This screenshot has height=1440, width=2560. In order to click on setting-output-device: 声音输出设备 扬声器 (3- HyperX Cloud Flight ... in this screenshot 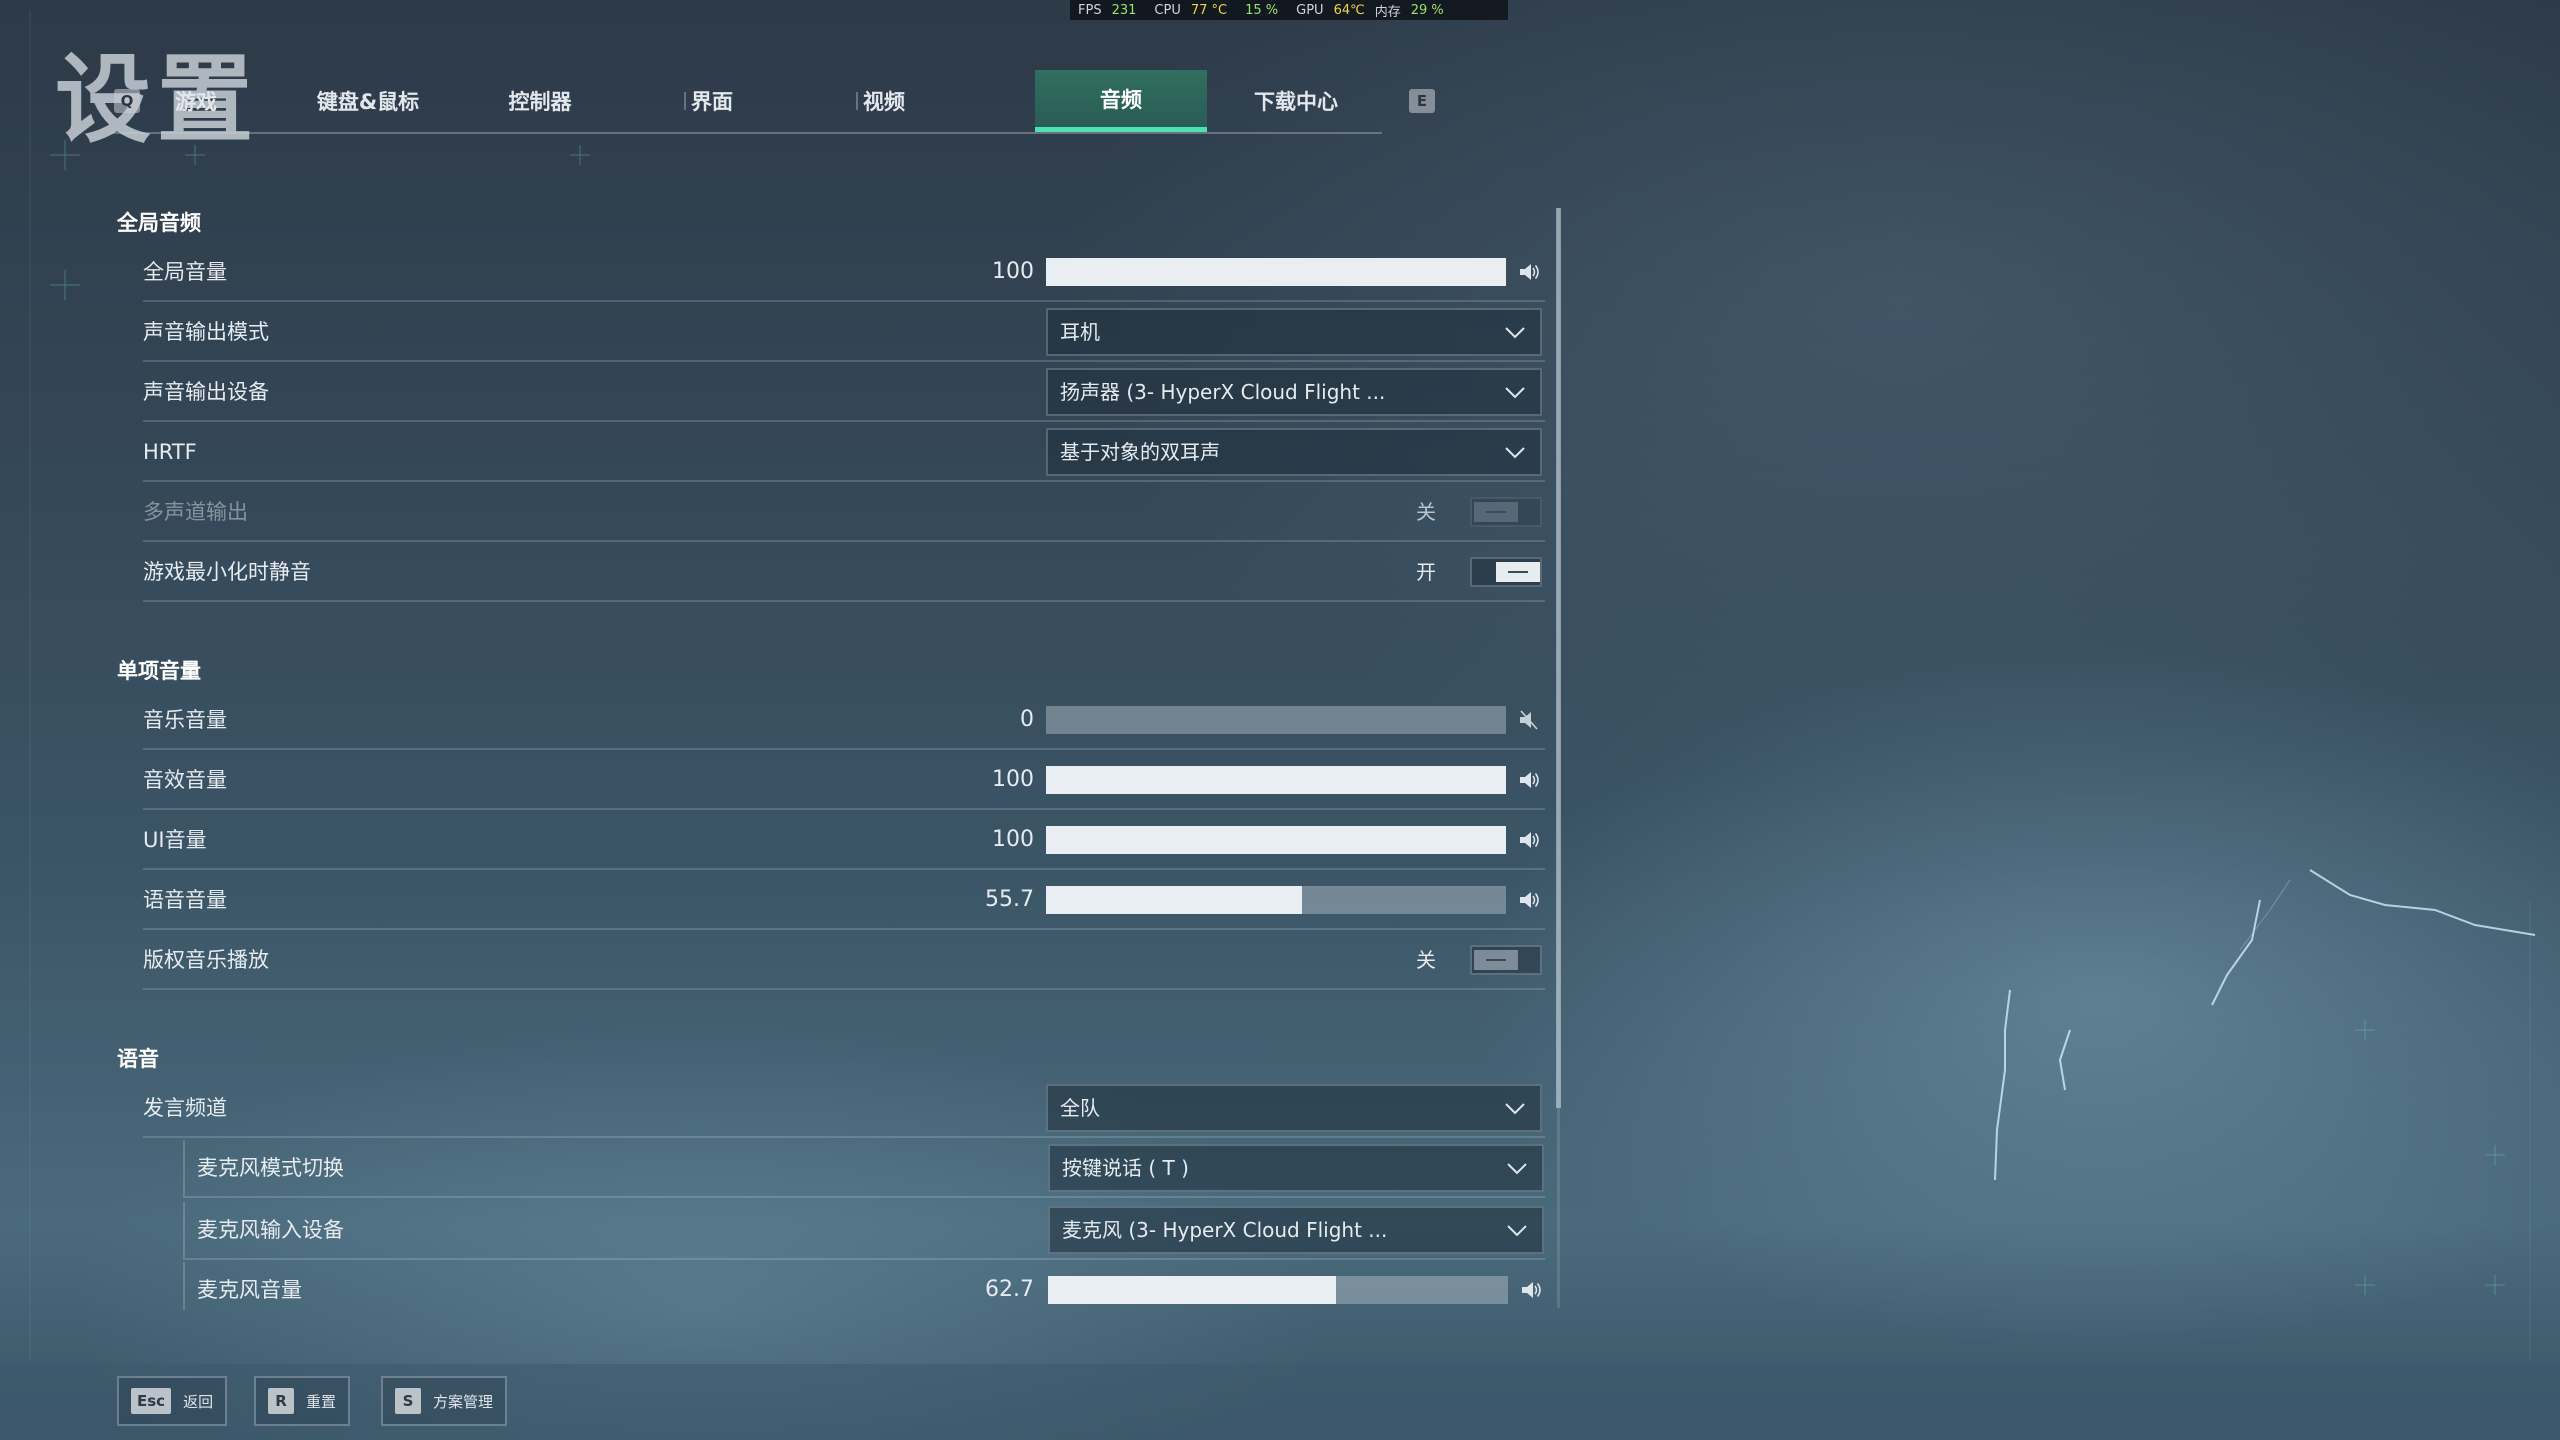, I will do `click(844, 393)`.